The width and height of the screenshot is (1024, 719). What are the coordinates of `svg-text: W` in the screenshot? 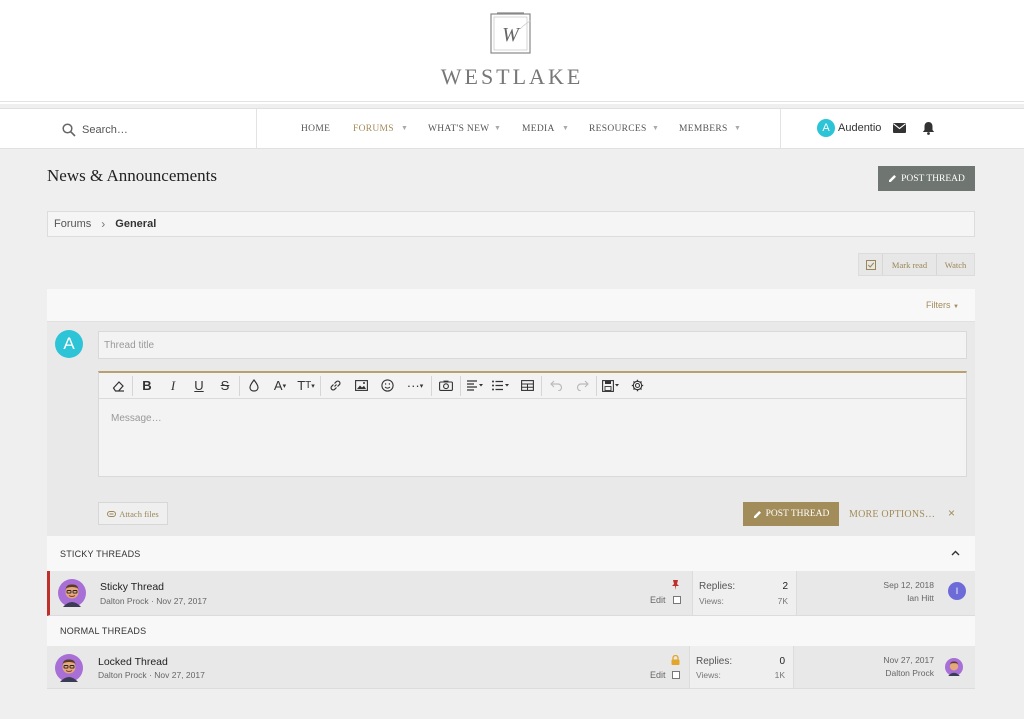 It's located at (511, 35).